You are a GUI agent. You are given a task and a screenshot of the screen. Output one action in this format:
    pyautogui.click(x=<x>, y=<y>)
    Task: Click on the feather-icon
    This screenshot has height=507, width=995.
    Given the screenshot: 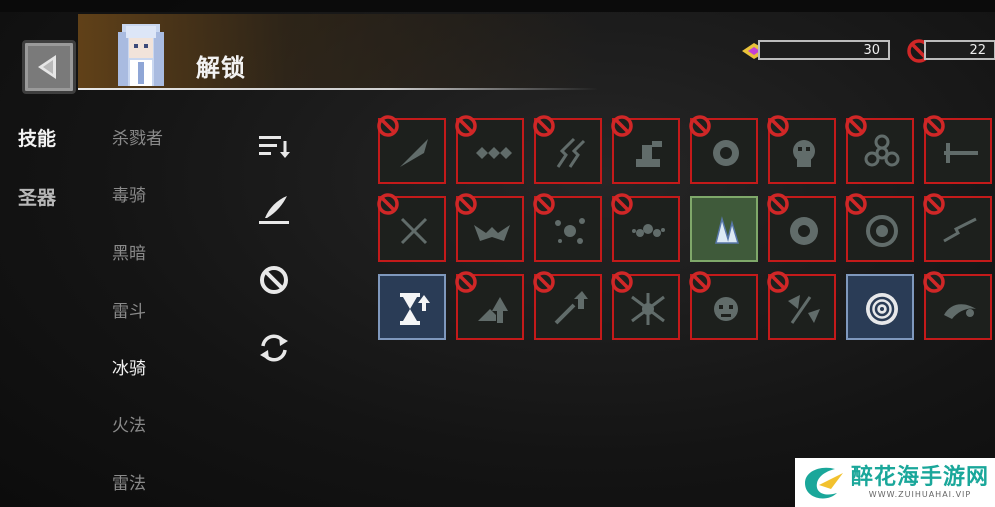 What is the action you would take?
    pyautogui.click(x=274, y=210)
    